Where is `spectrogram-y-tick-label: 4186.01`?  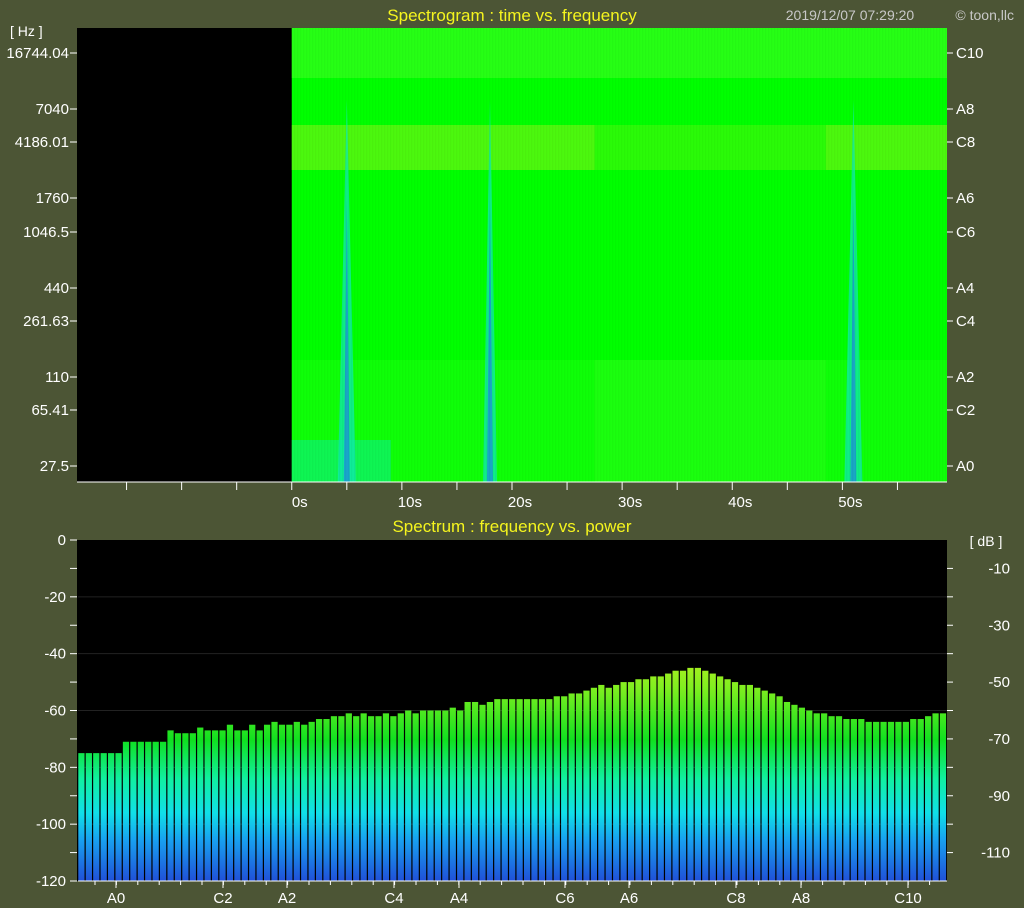
spectrogram-y-tick-label: 4186.01 is located at coordinates (42, 142).